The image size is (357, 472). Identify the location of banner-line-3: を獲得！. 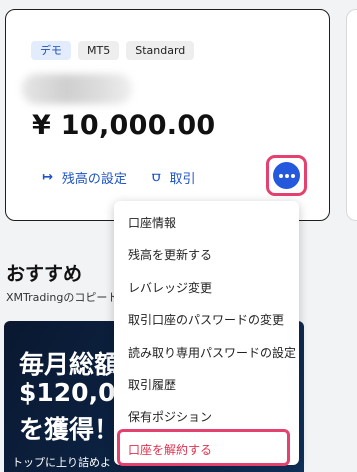
(69, 429).